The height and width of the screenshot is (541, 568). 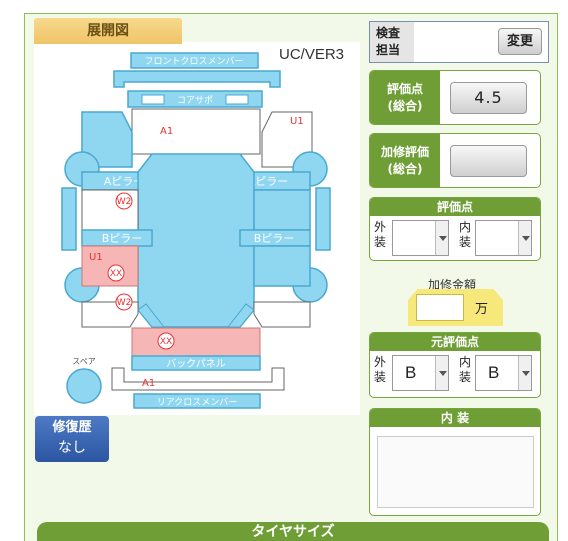 I want to click on original-interior-label: 内 装, so click(x=465, y=369).